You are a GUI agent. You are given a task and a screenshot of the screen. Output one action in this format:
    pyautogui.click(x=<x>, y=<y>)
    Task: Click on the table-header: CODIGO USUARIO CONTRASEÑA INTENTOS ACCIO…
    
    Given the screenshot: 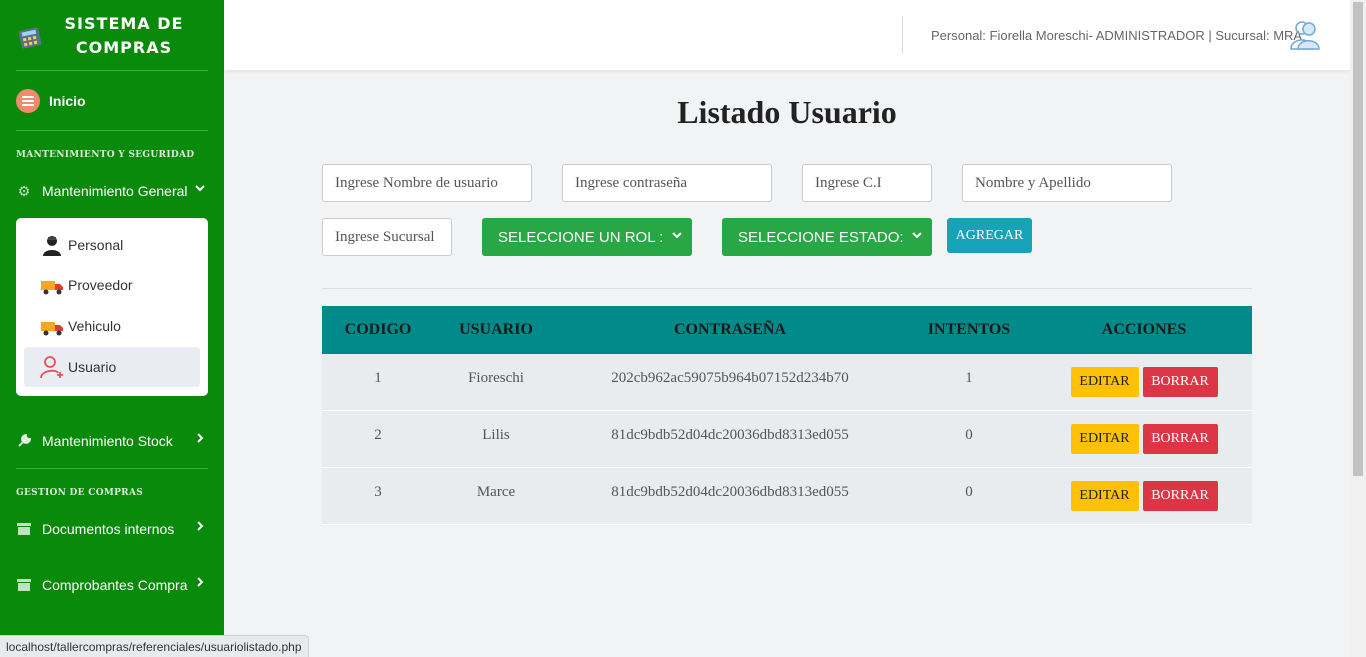 What is the action you would take?
    pyautogui.click(x=787, y=330)
    